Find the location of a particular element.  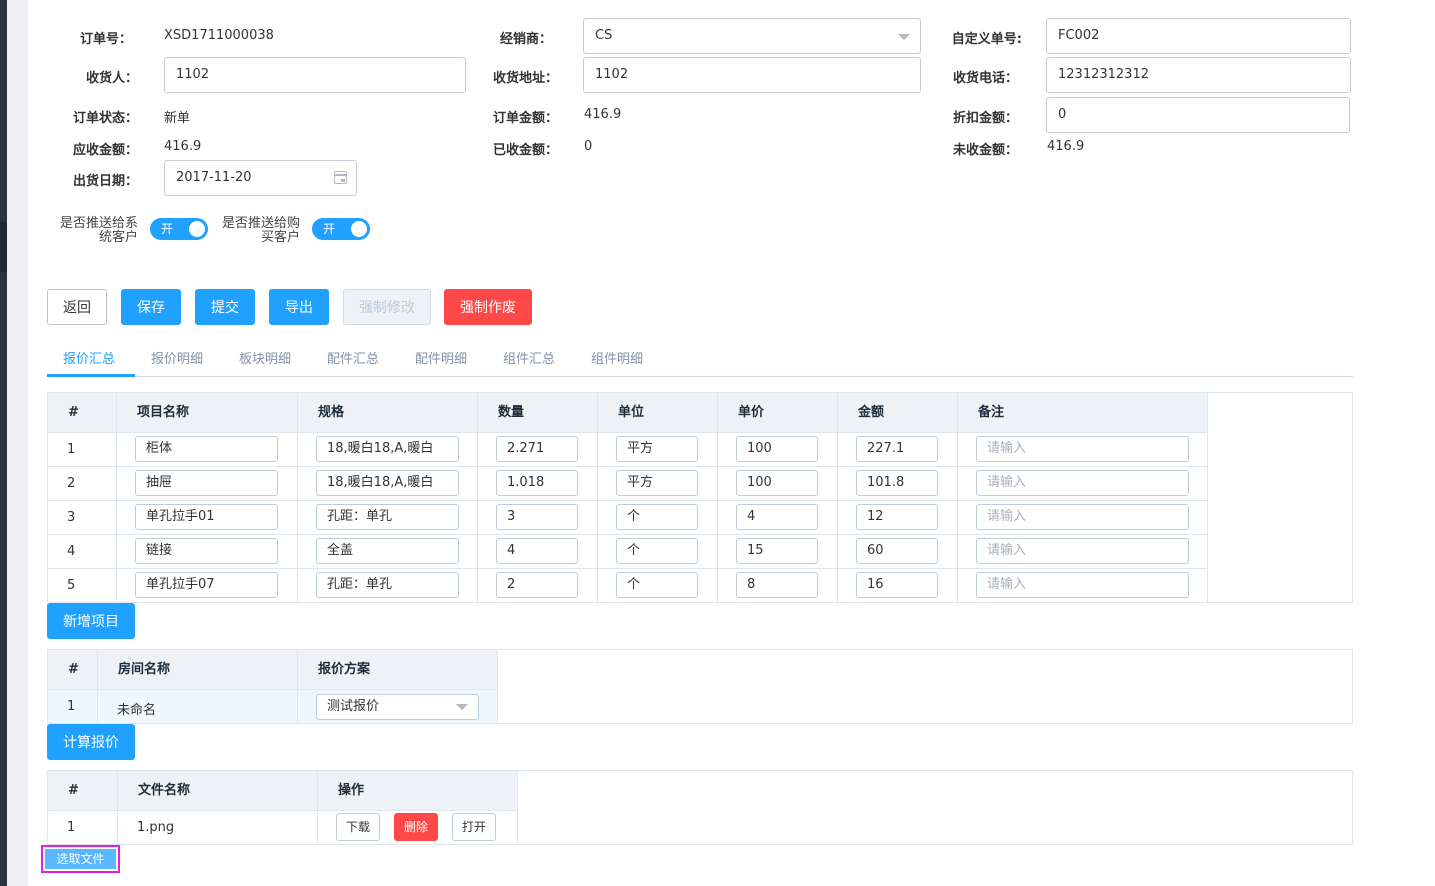

delete-button: 删除 is located at coordinates (416, 827).